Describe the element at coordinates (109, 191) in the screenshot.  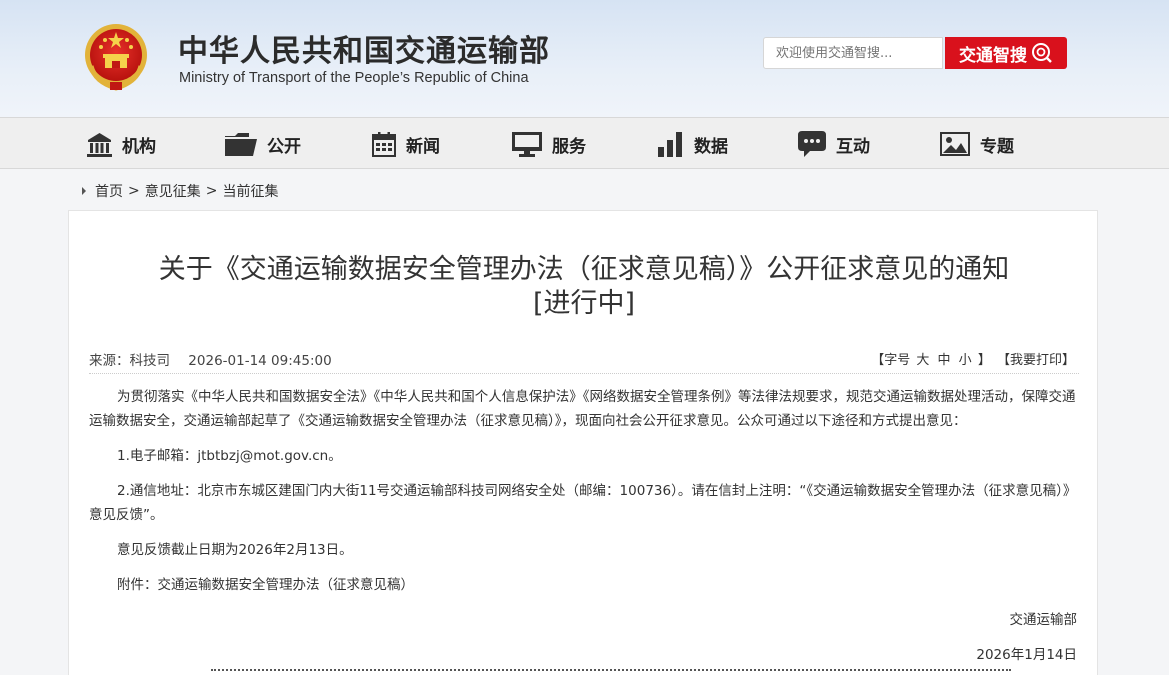
I see `breadcrumb-home: 首页` at that location.